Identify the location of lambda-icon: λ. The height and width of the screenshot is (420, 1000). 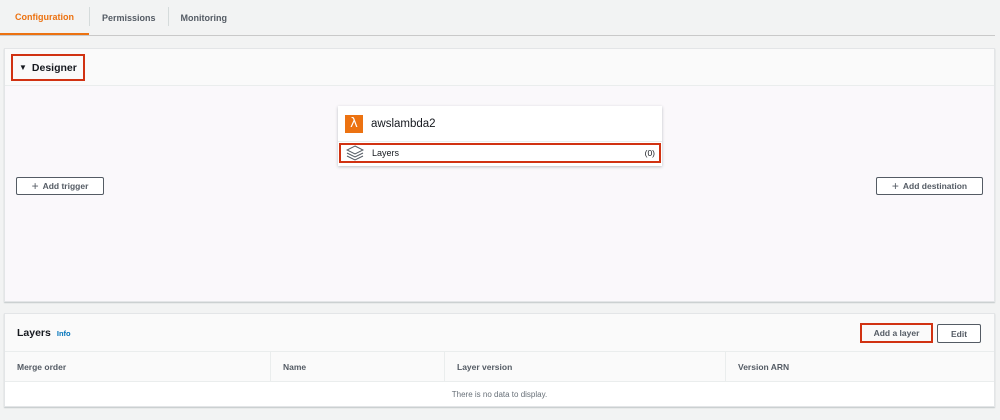
(354, 123).